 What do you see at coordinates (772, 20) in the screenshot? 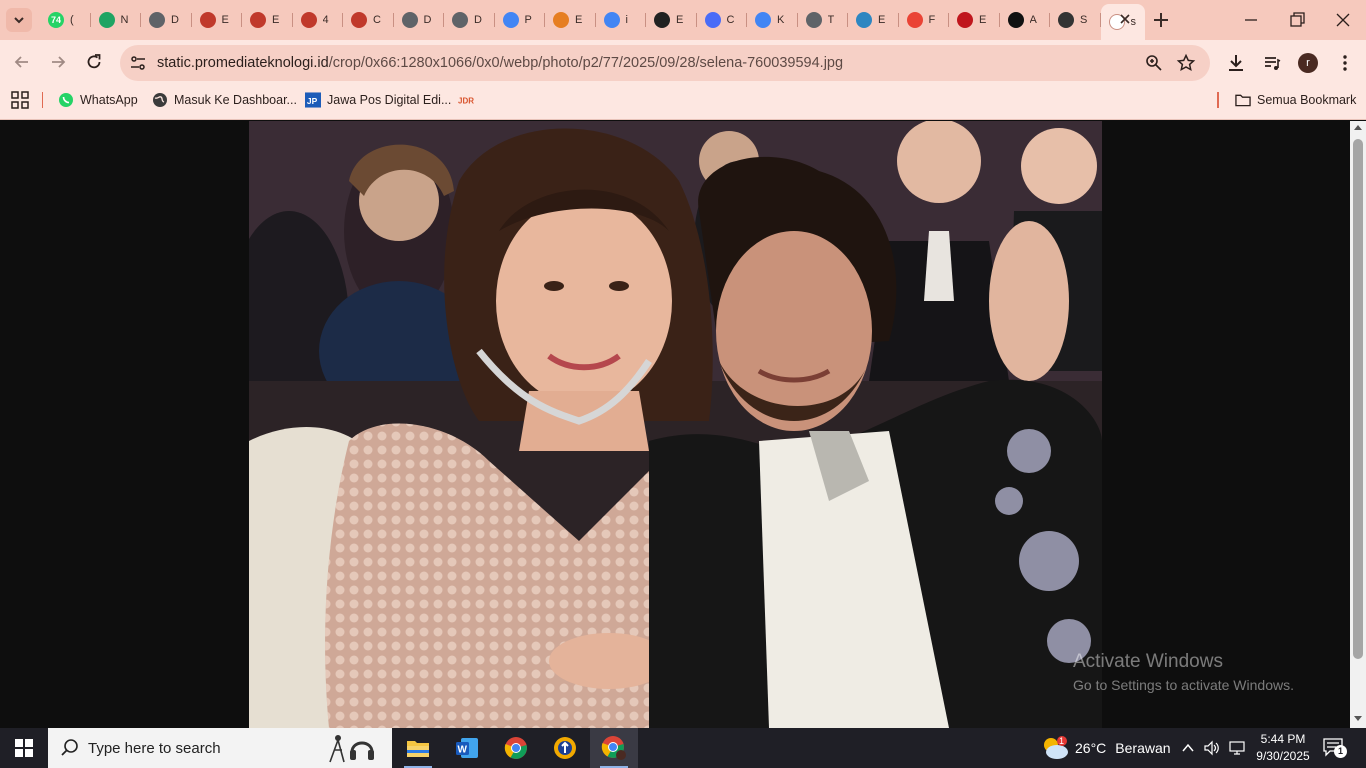
I see `browser-tab: K` at bounding box center [772, 20].